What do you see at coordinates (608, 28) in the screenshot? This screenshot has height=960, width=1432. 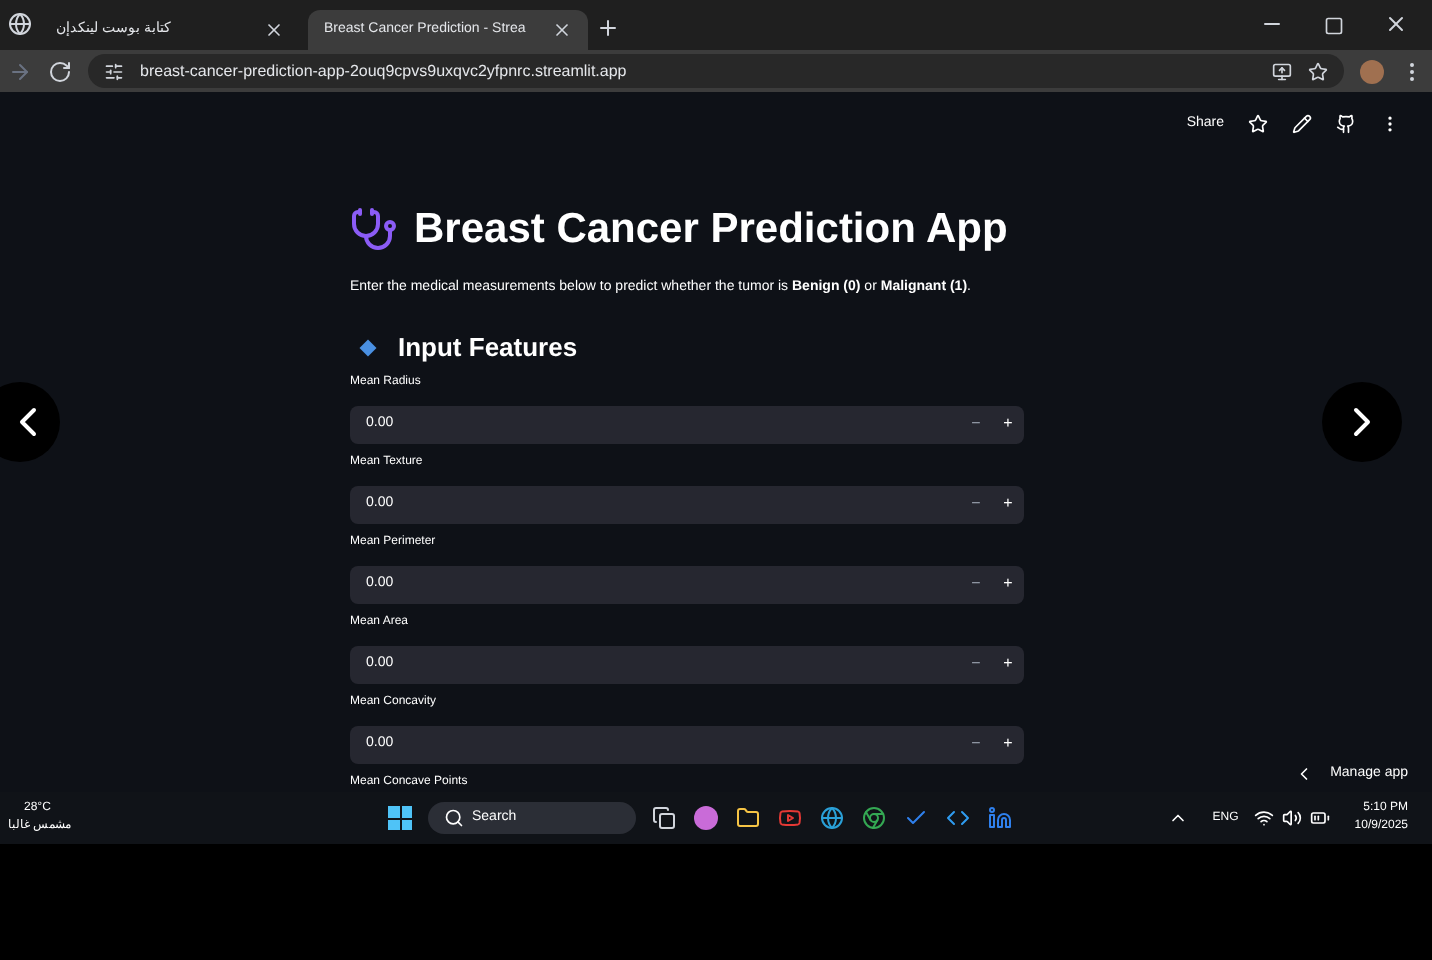 I see `new-tab-icon` at bounding box center [608, 28].